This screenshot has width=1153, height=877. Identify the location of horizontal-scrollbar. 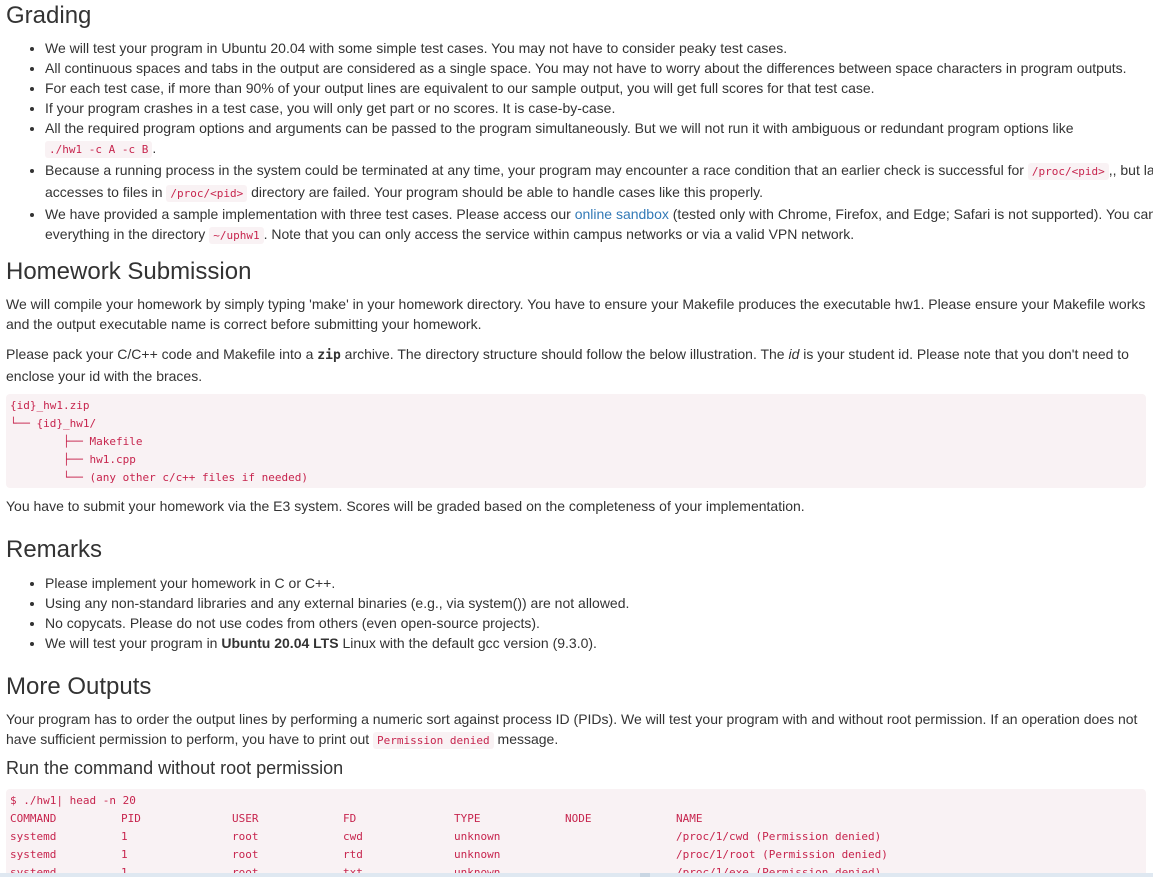
(576, 875).